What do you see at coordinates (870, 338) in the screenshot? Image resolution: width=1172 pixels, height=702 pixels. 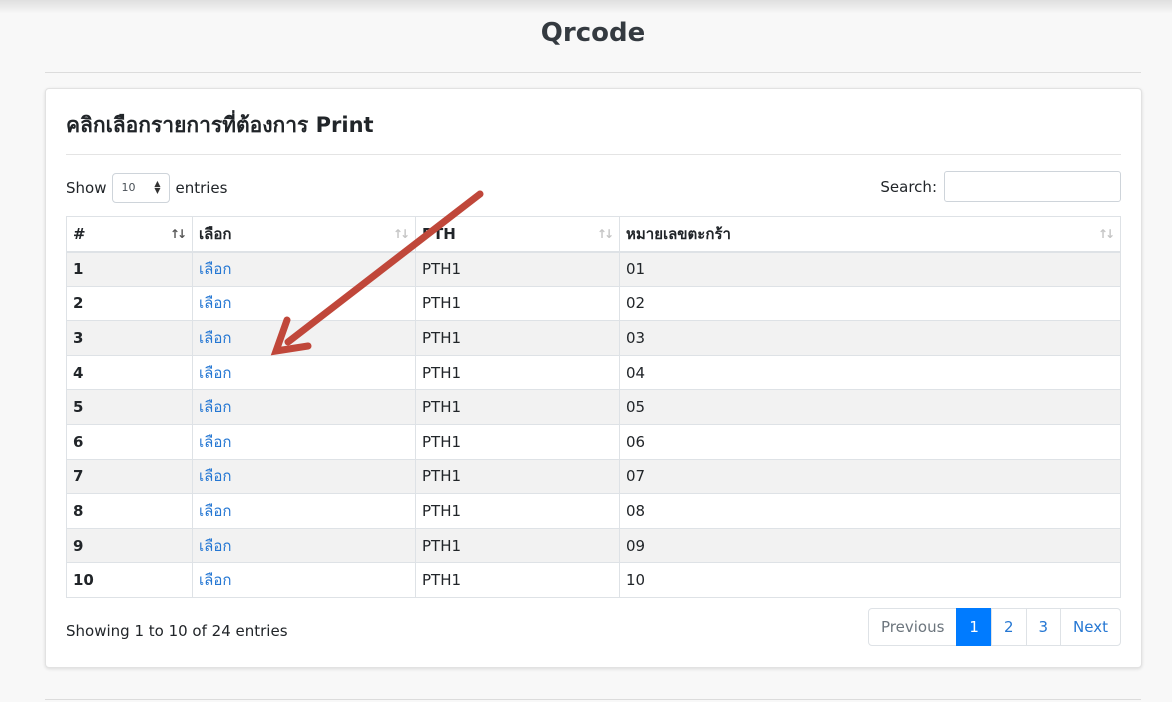 I see `cell-basket: 03` at bounding box center [870, 338].